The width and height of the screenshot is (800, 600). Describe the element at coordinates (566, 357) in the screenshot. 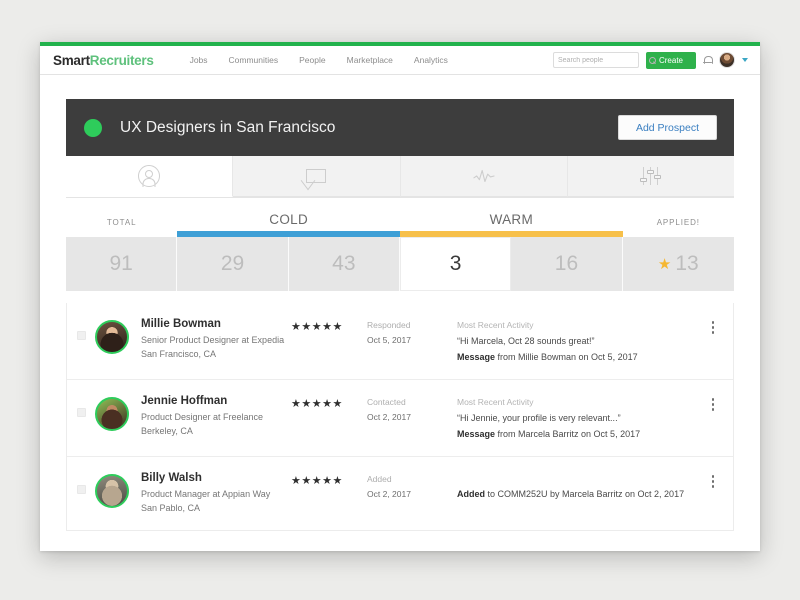

I see `activity-meta-rest: from Millie Bowman on Oct 5, 2017` at that location.